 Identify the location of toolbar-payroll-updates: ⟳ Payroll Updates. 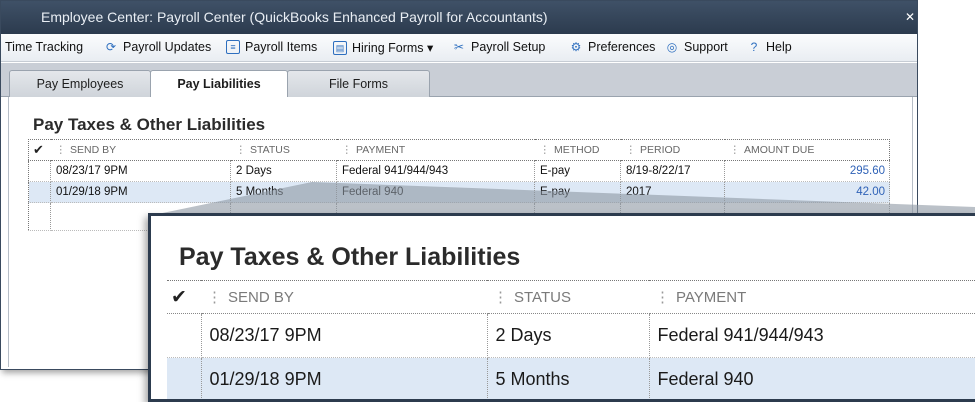
(157, 47).